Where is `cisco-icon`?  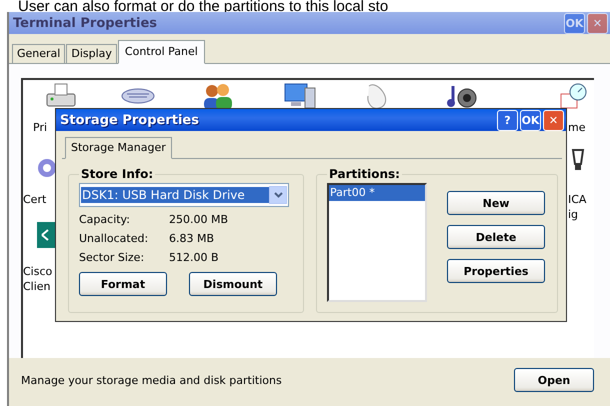 cisco-icon is located at coordinates (46, 235).